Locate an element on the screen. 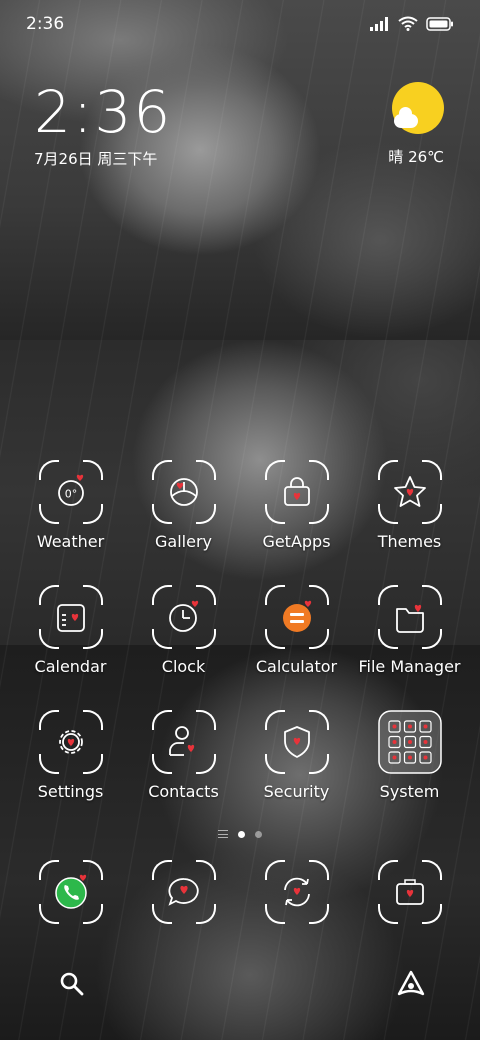 The image size is (480, 1040). status-bar: 2:36 is located at coordinates (240, 25).